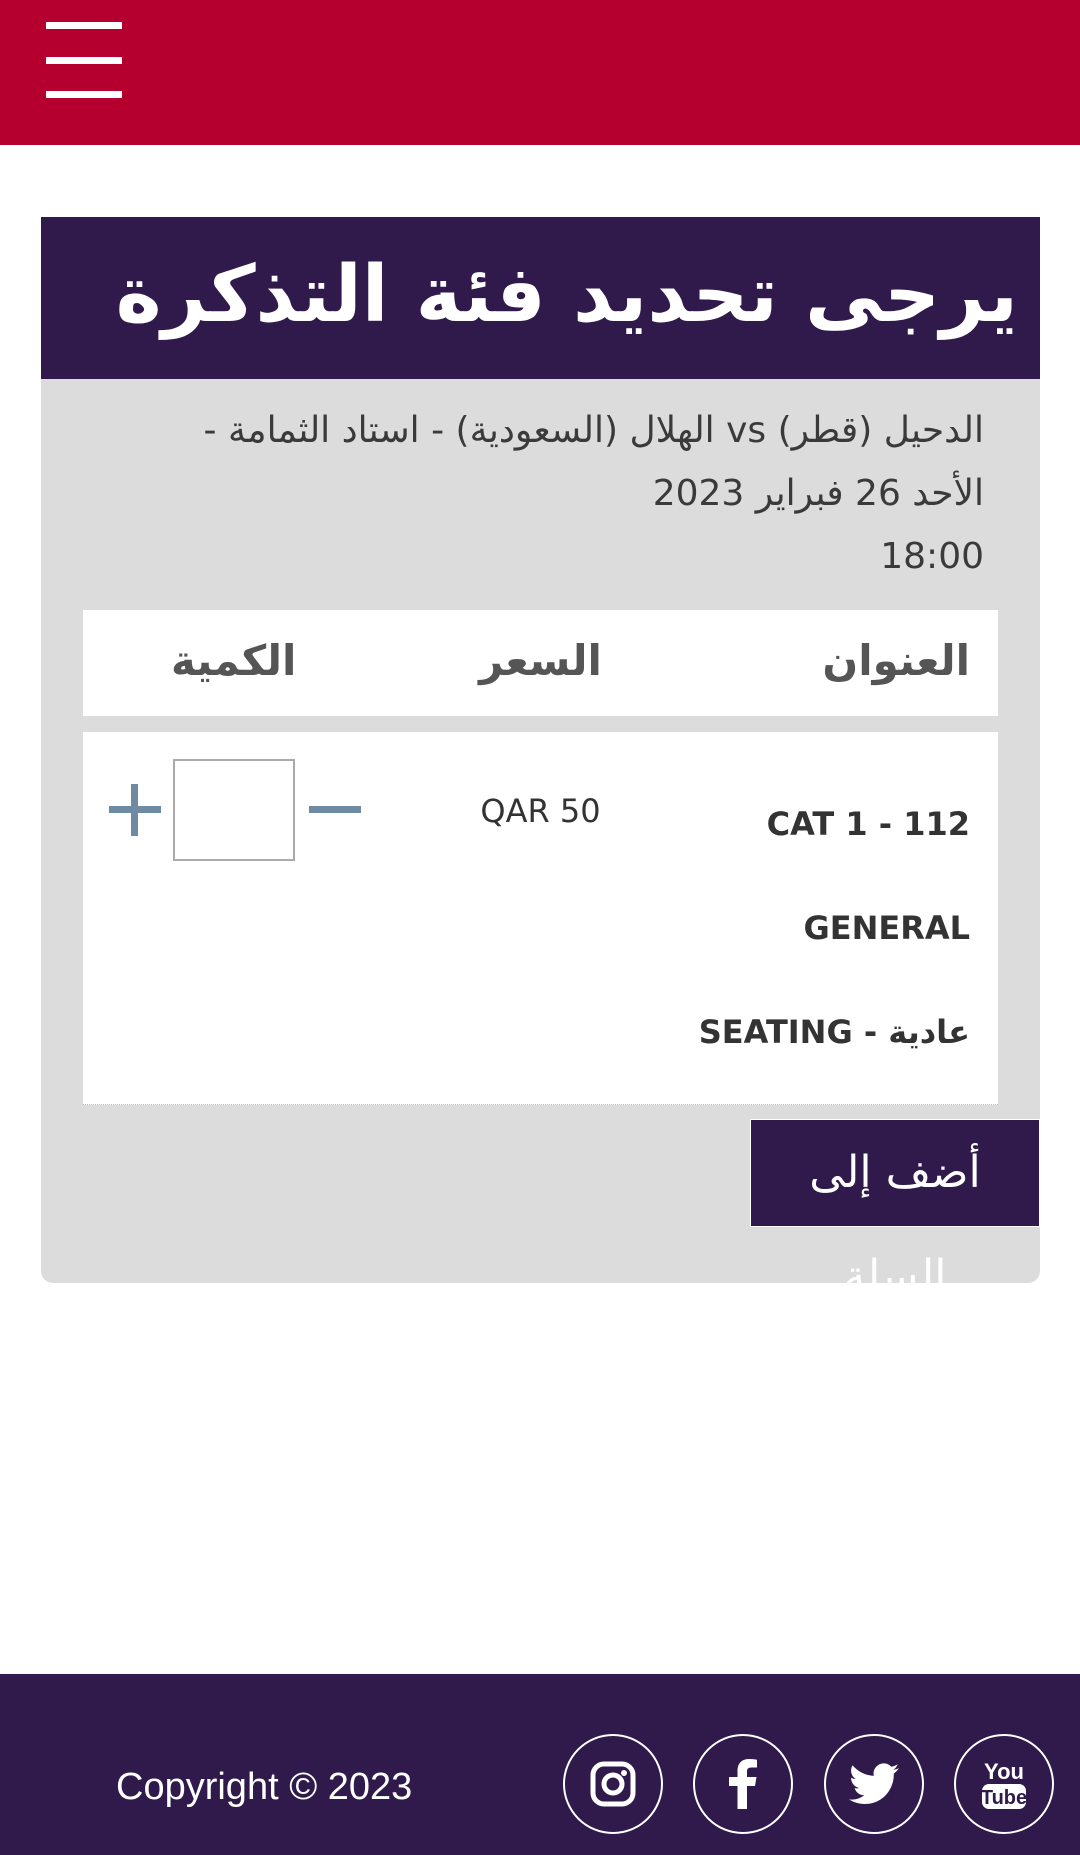  What do you see at coordinates (932, 556) in the screenshot?
I see `event-time: 18:00` at bounding box center [932, 556].